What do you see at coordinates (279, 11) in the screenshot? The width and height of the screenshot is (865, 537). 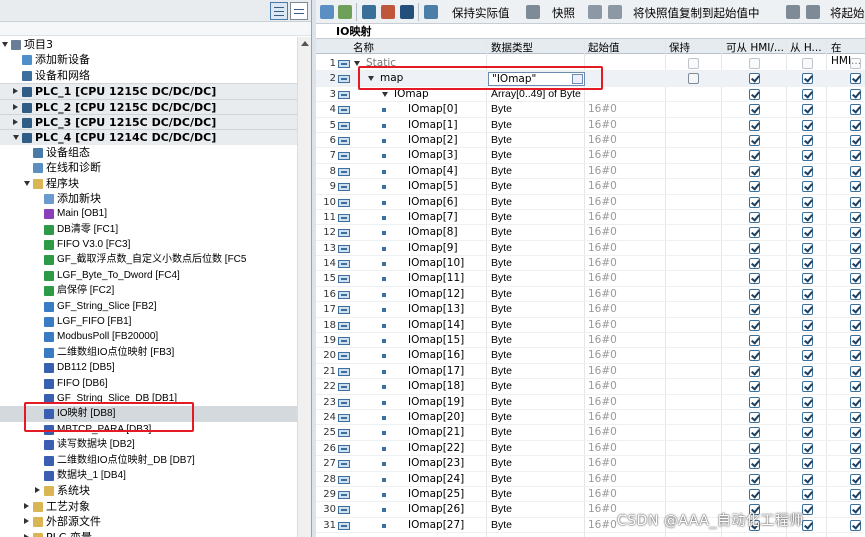 I see `tree-view-icon` at bounding box center [279, 11].